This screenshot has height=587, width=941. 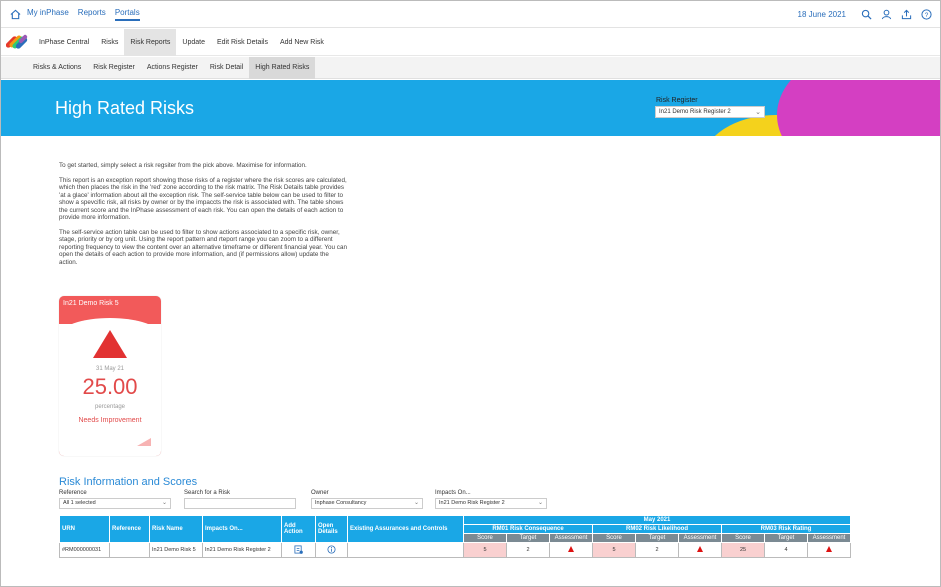 I want to click on cell-add-action, so click(x=298, y=550).